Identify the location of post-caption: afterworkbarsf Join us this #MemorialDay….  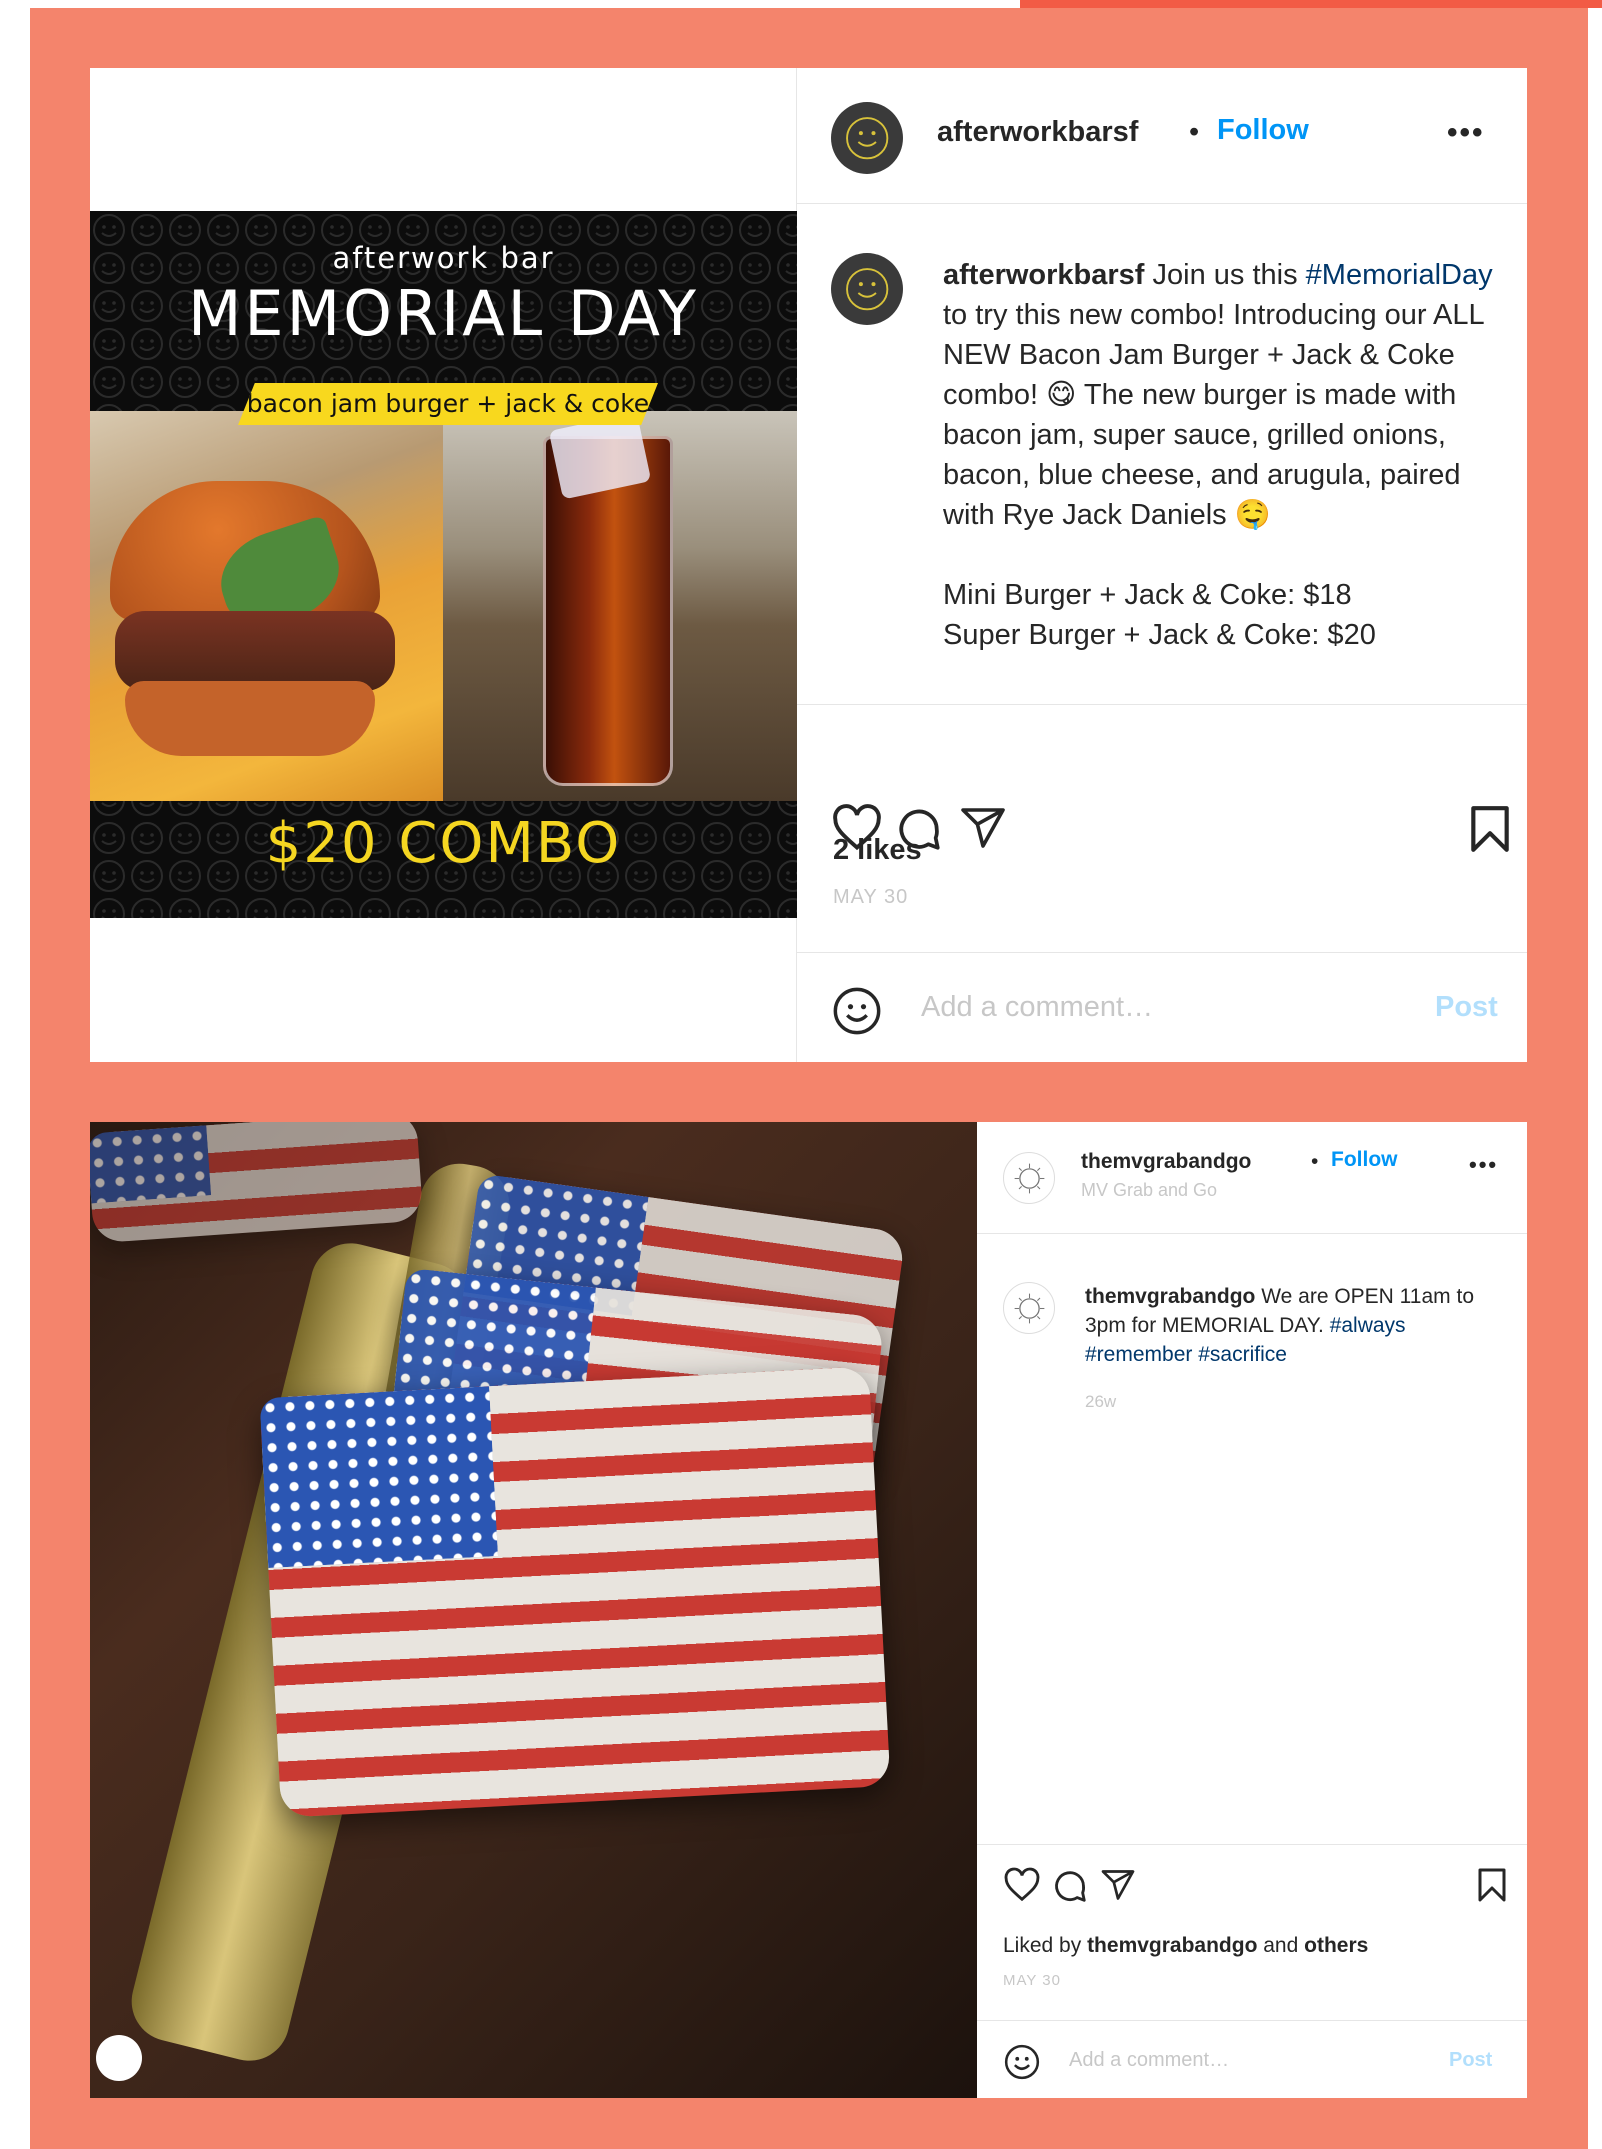
(1223, 455).